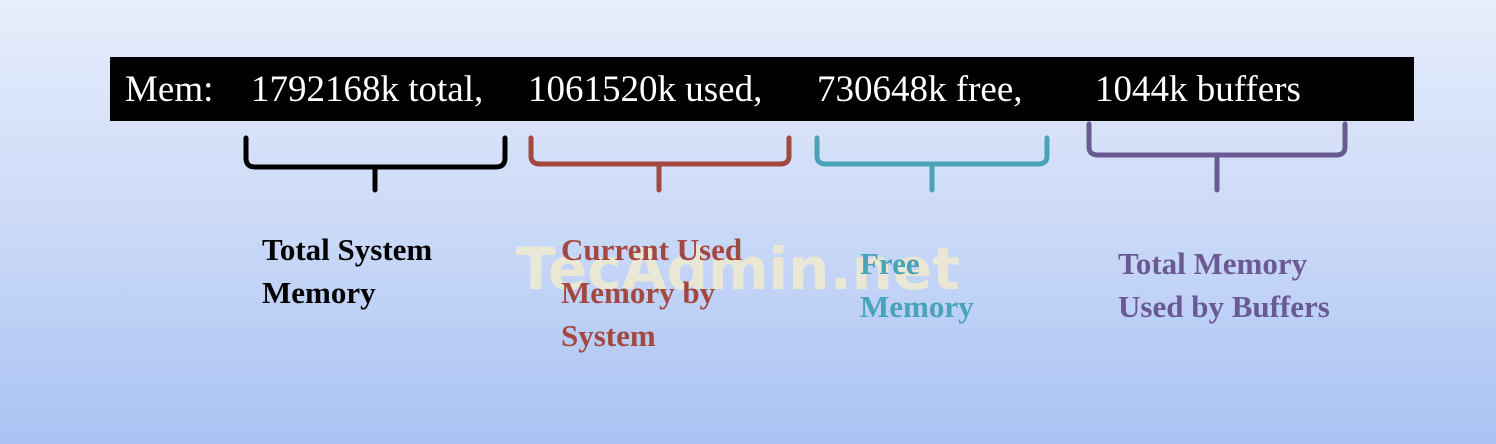  I want to click on mem-used-value: 1061520k used,, so click(645, 89).